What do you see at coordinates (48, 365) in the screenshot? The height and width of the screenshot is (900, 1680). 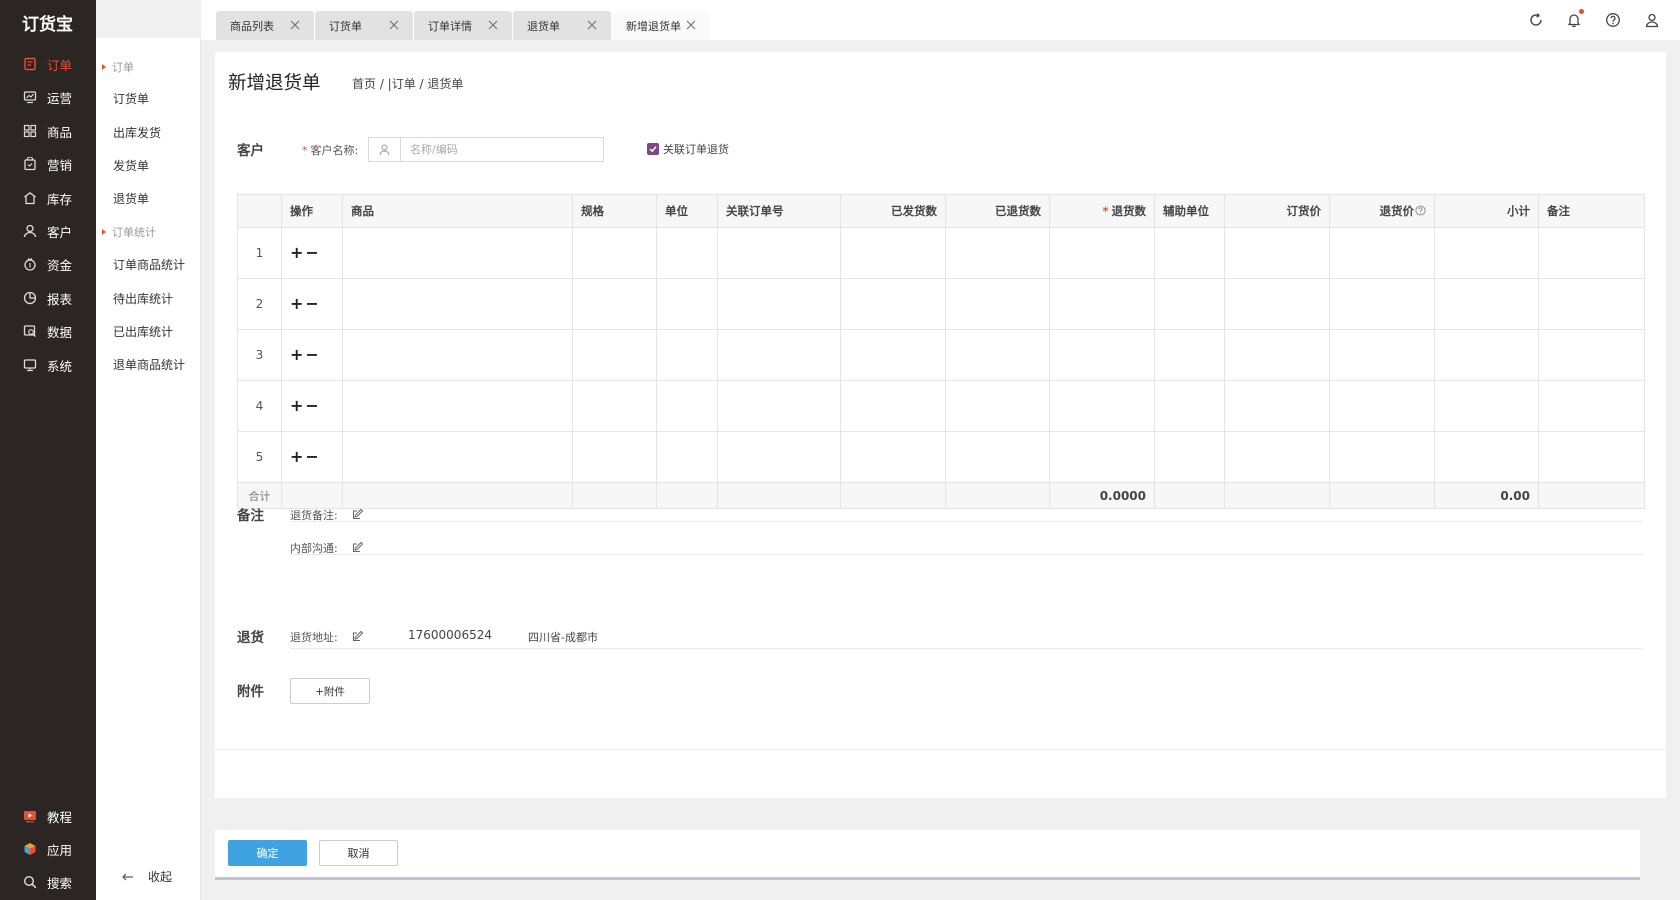 I see `nav-item-system: 系统` at bounding box center [48, 365].